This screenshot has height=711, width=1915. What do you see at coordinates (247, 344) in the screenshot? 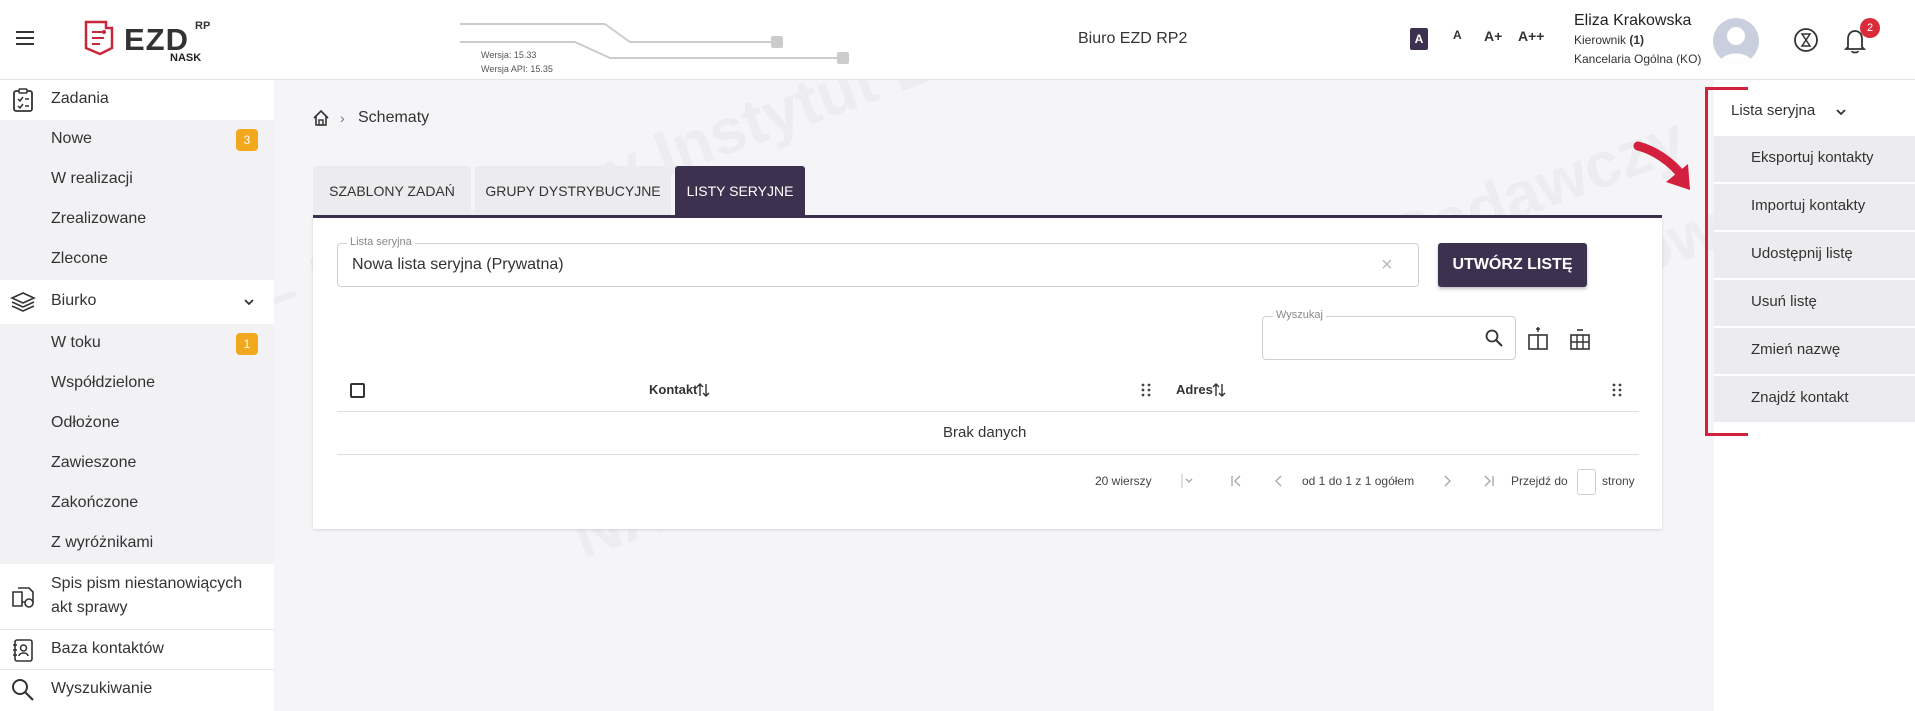
I see `count-badge: 1` at bounding box center [247, 344].